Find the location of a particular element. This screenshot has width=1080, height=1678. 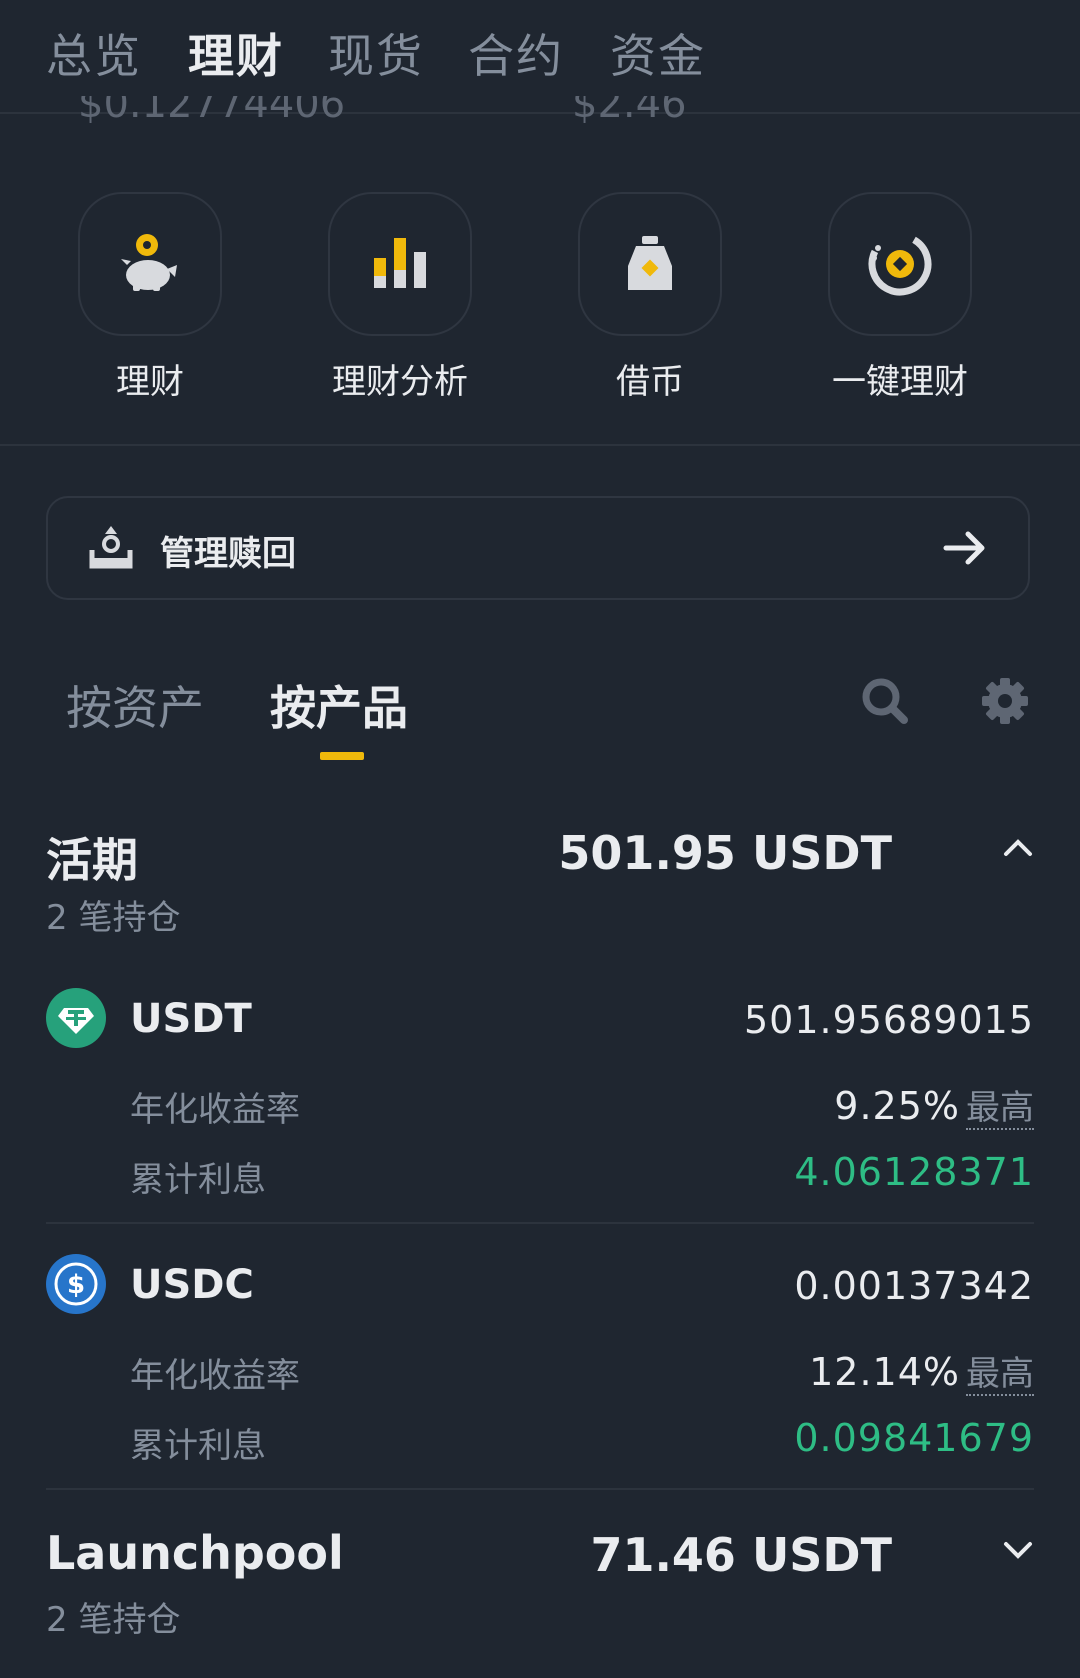

quick-action-label: 一键理财 is located at coordinates (900, 382).